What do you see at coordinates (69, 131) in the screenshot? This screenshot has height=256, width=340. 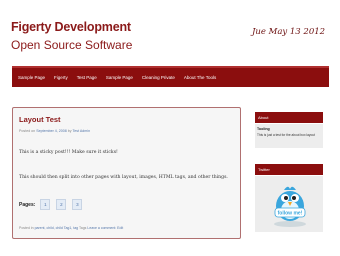 I see `post-meta-by: by` at bounding box center [69, 131].